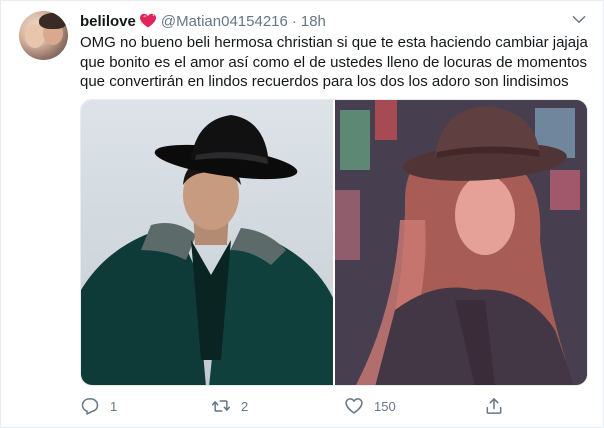 The width and height of the screenshot is (604, 428). I want to click on avatar-hair, so click(53, 21).